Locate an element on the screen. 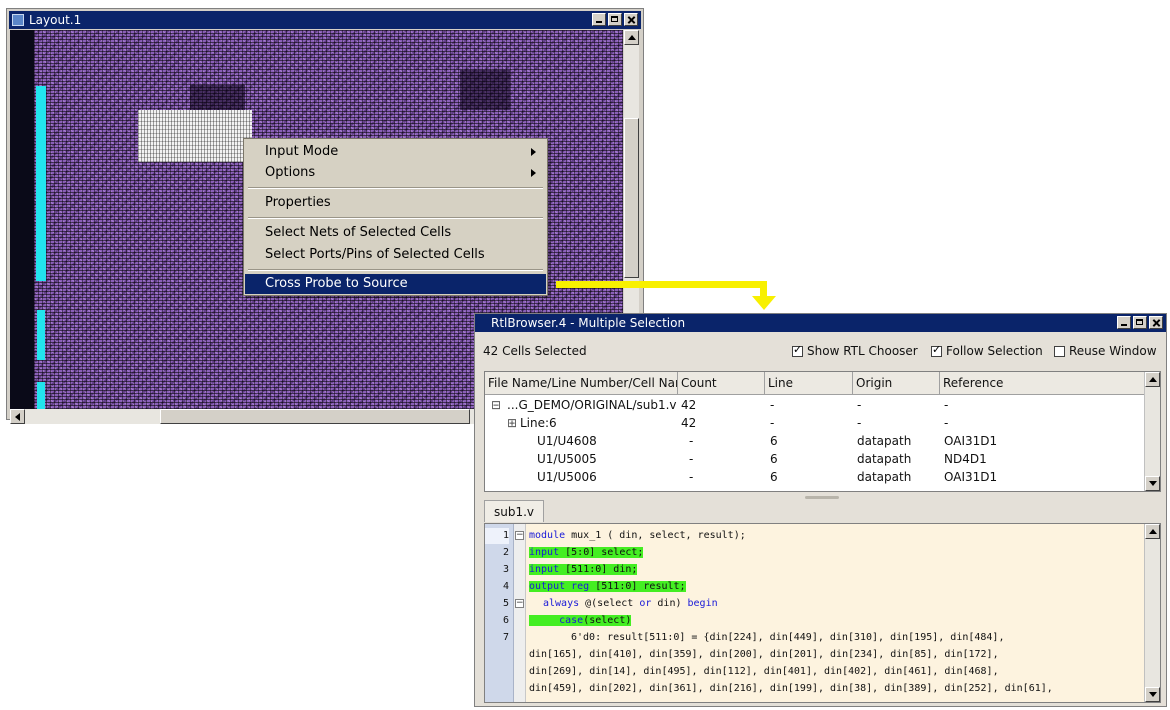 The image size is (1170, 710). row-name: U1/U5005 is located at coordinates (567, 459).